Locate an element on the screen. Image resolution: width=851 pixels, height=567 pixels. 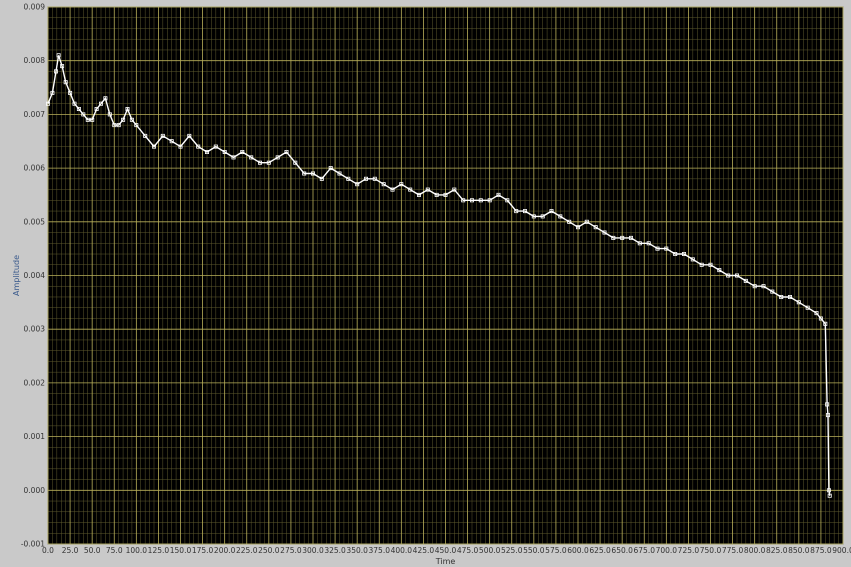
x-tick-label: 525.0 is located at coordinates (512, 550).